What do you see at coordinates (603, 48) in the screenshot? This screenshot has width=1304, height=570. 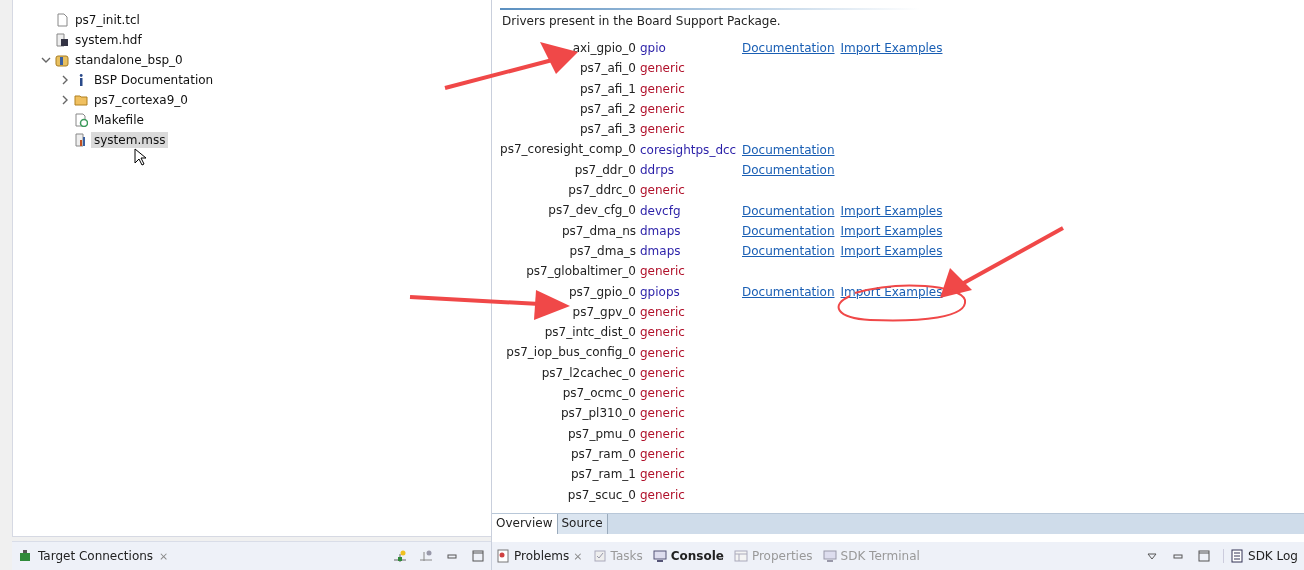 I see `instance-name: axi_gpio_0` at bounding box center [603, 48].